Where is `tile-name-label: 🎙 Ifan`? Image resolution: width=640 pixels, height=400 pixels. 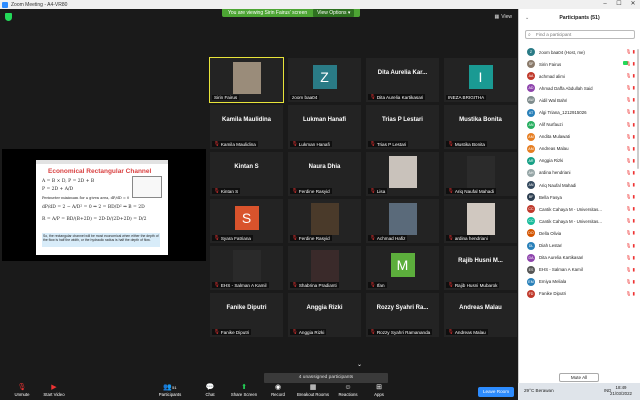
tile-name-label: 🎙 Ifan is located at coordinates (377, 285).